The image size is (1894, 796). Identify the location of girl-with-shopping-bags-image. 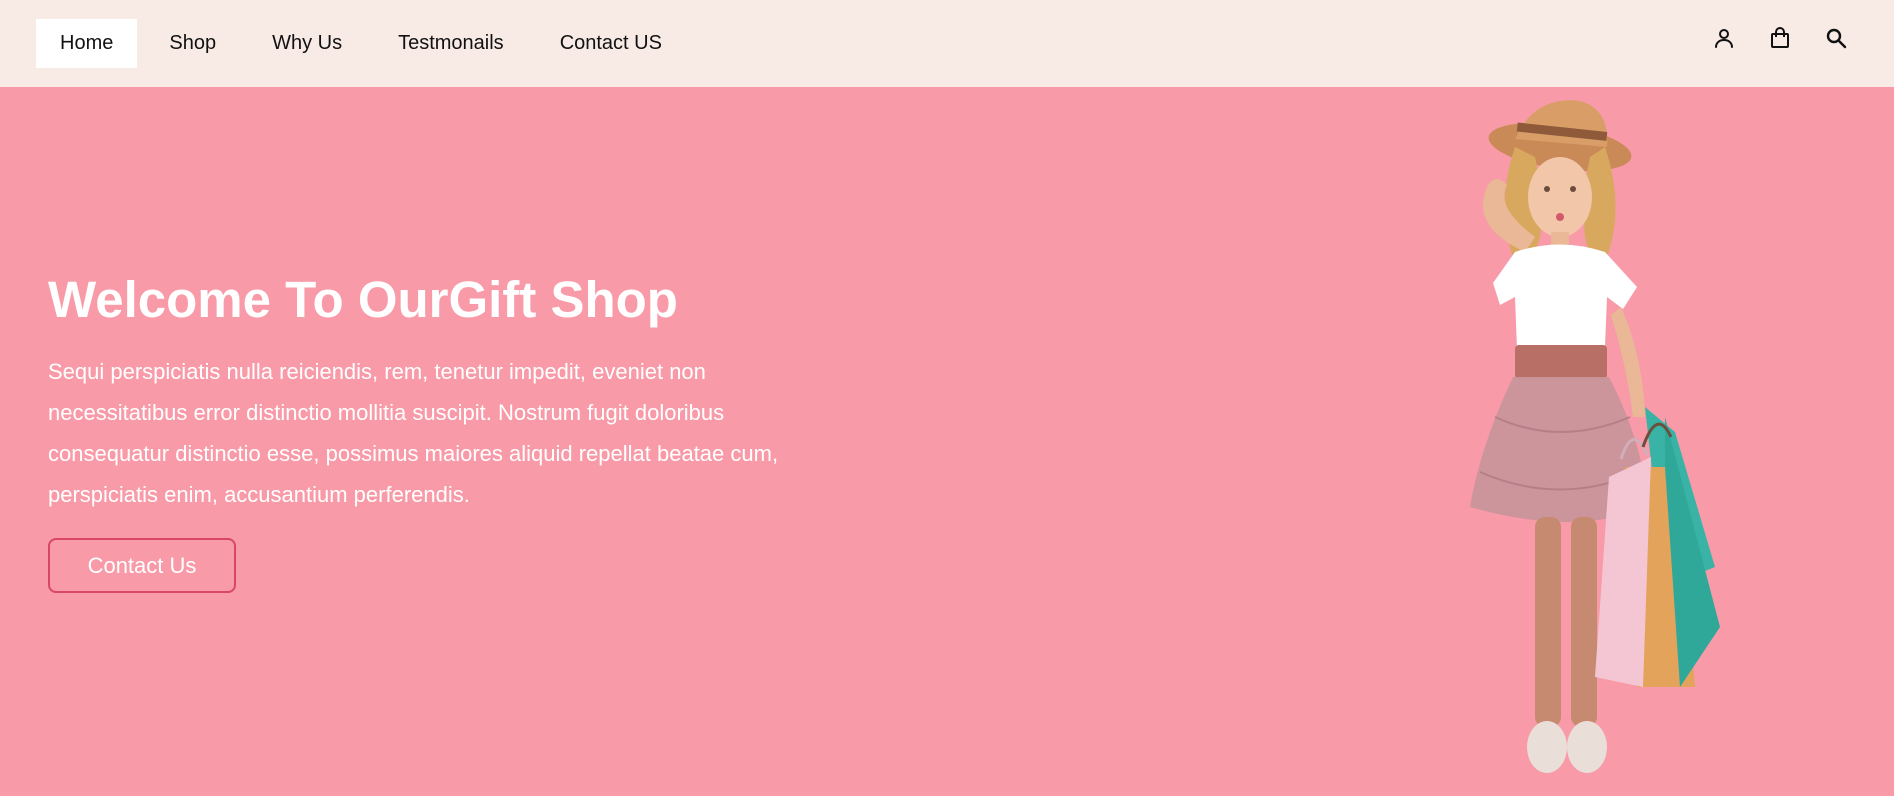
(1595, 436).